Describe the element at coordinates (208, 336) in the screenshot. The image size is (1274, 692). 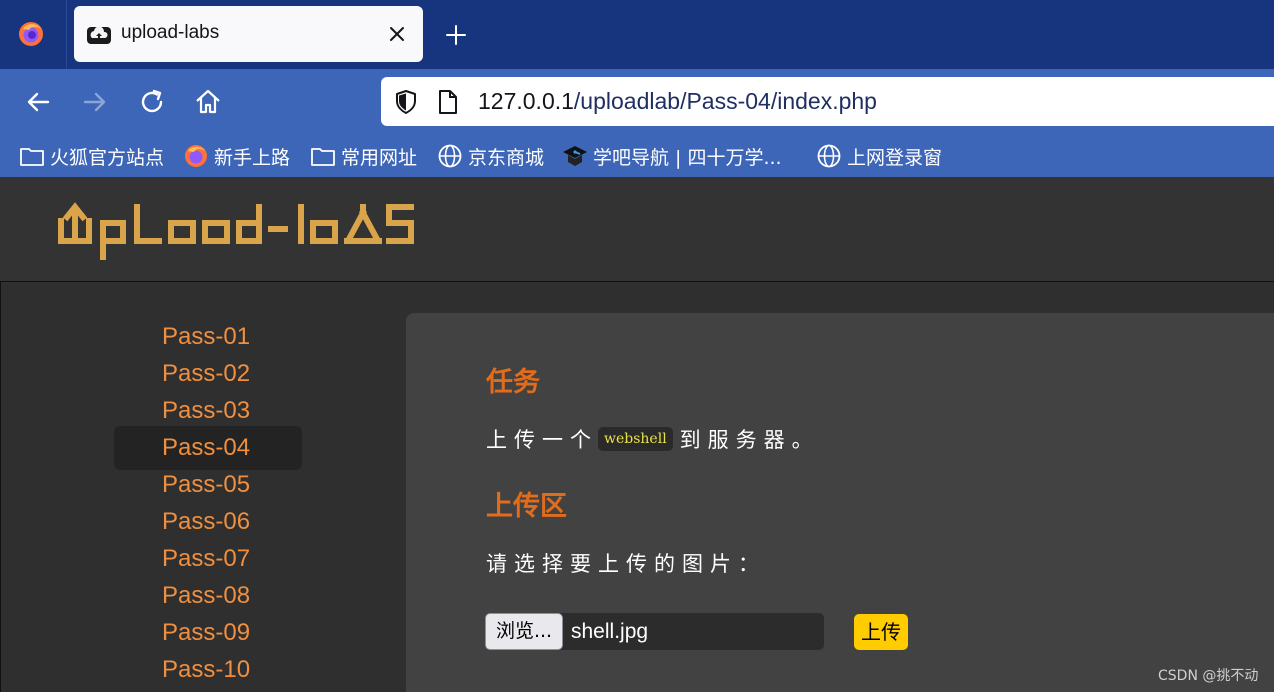
I see `sidebar-item-pass-01: Pass-01` at that location.